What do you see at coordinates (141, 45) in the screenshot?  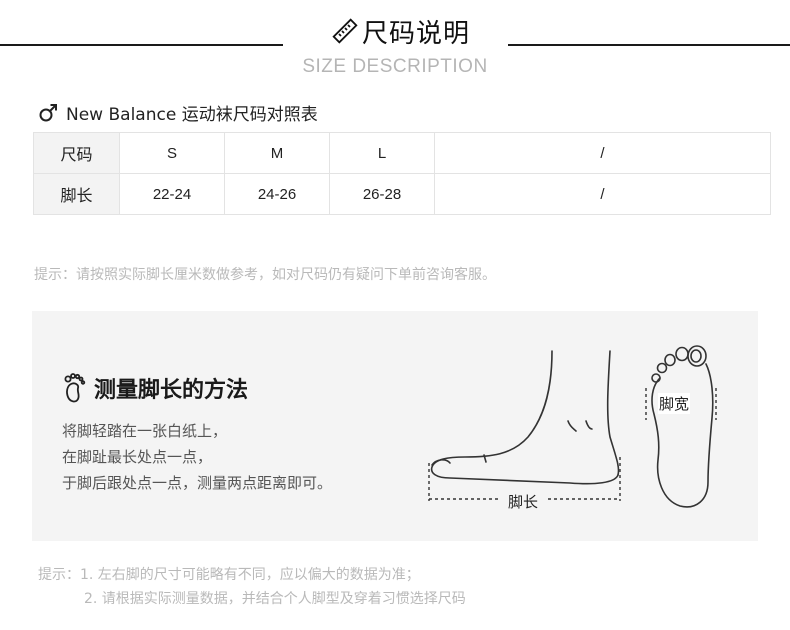 I see `header-rule-left` at bounding box center [141, 45].